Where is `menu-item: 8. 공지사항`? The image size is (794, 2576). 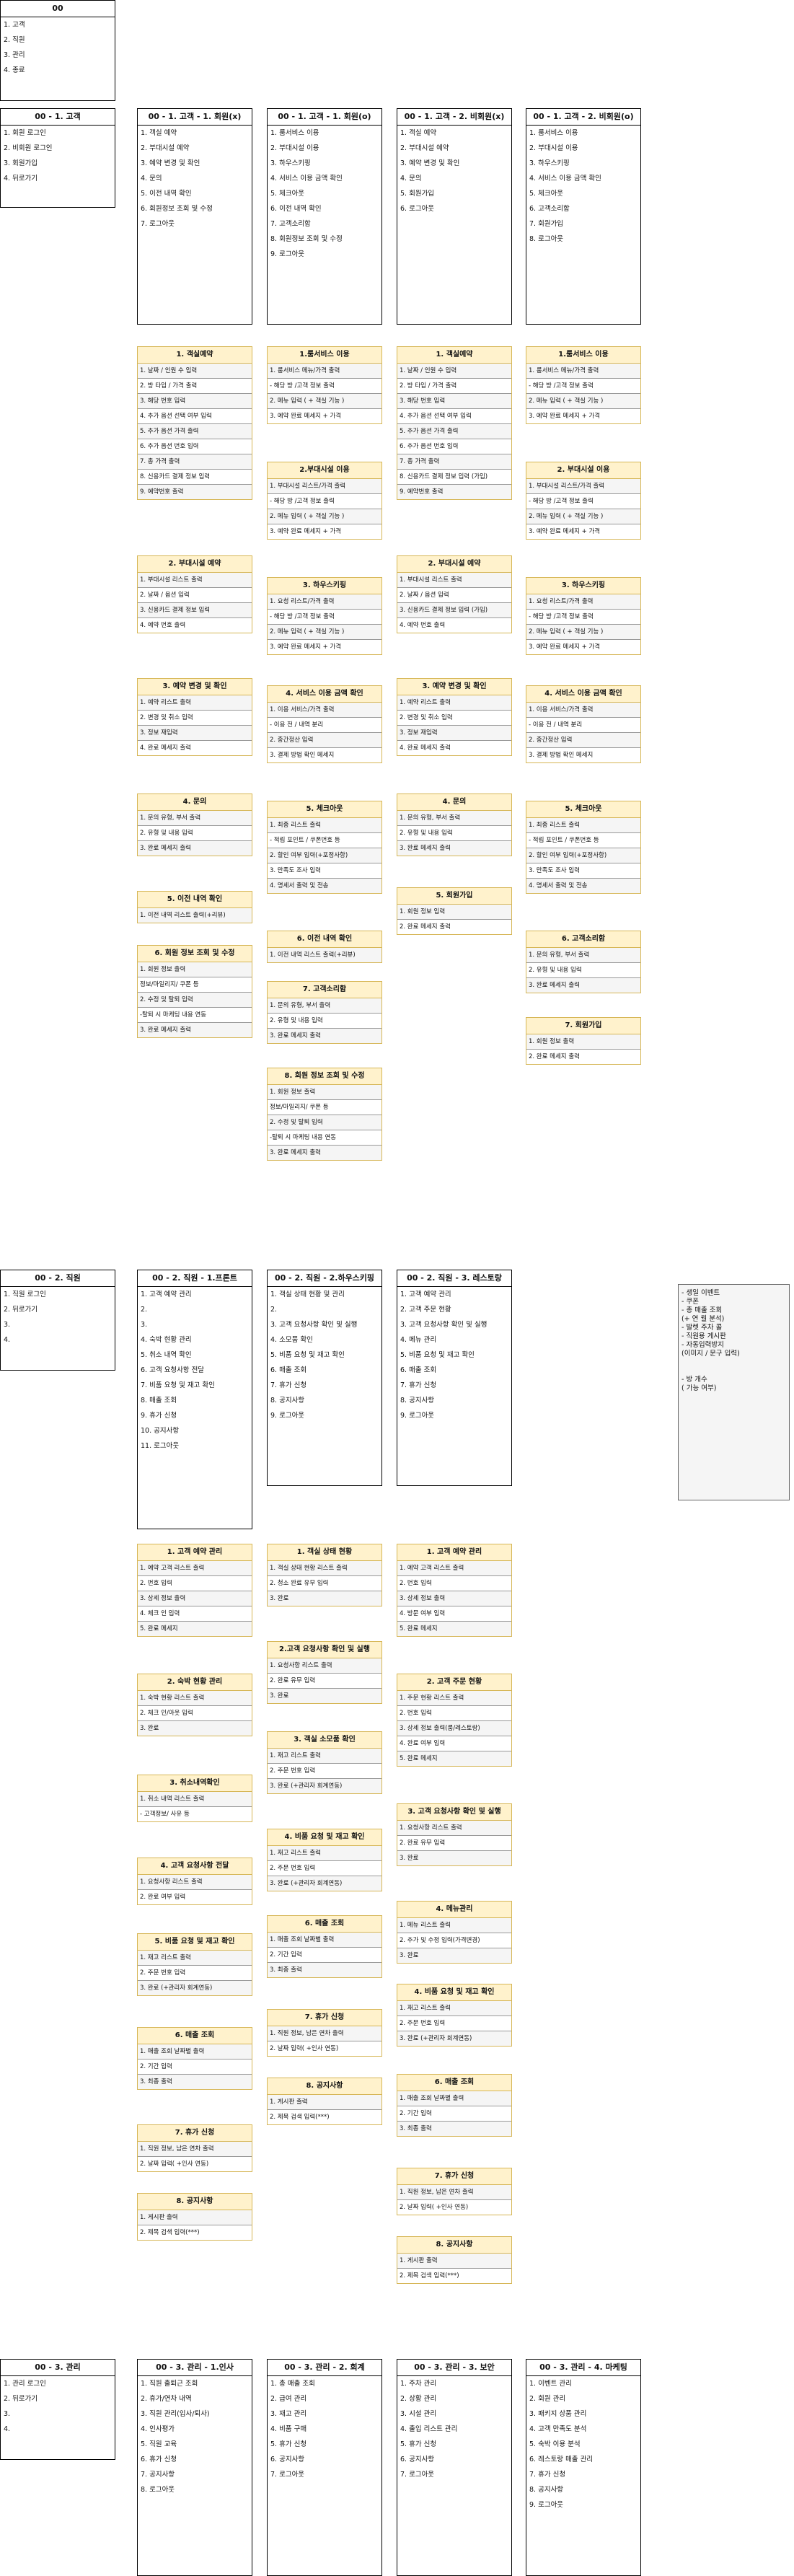
menu-item: 8. 공지사항 is located at coordinates (546, 2490).